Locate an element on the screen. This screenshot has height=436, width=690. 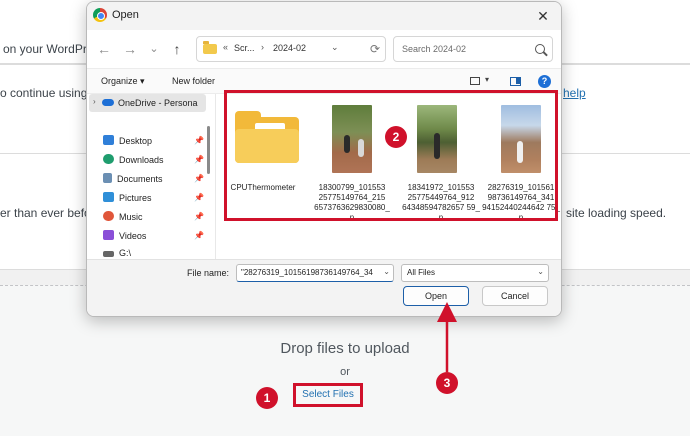
wp-text-site: site loading speed. is located at coordinates (616, 213).